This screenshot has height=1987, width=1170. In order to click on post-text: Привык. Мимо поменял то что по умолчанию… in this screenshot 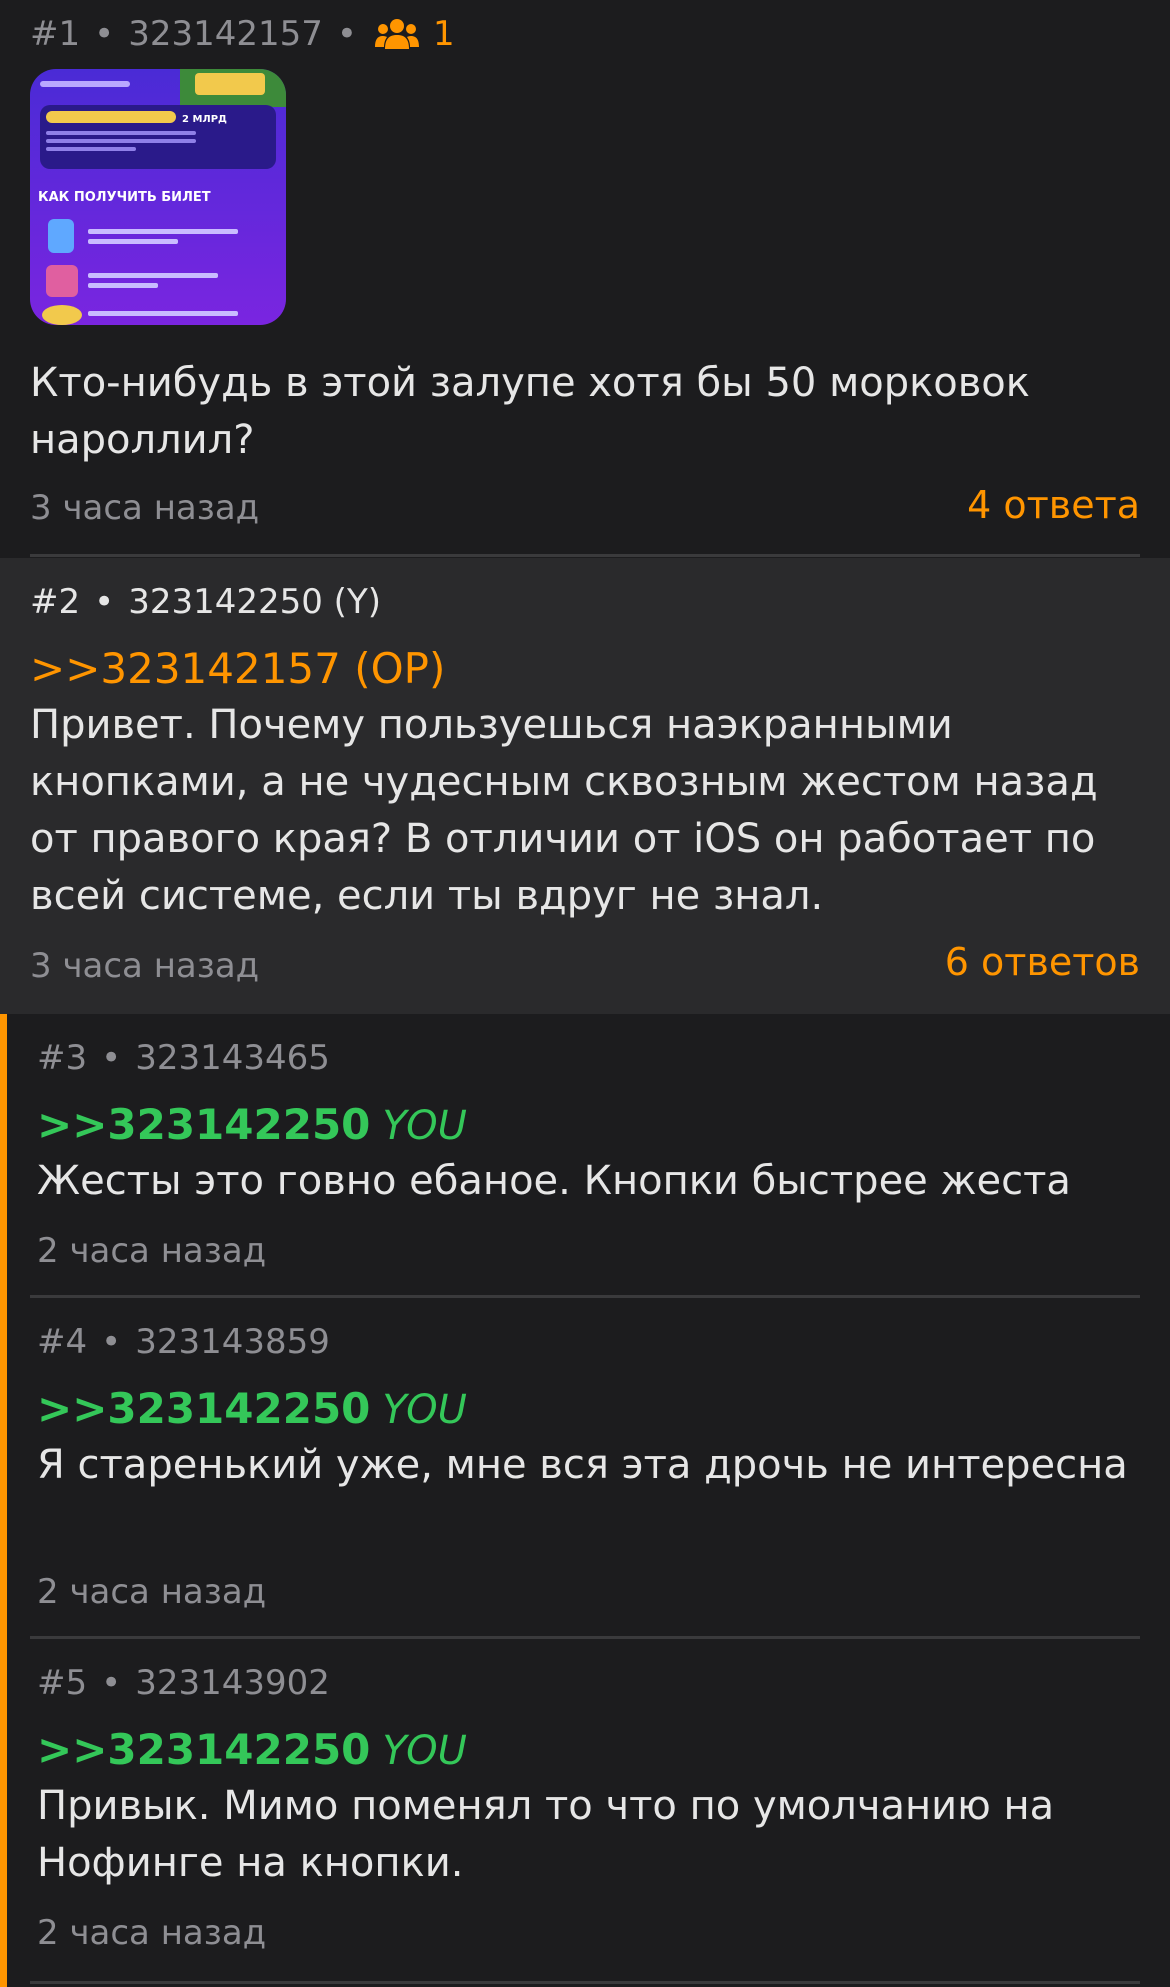, I will do `click(546, 1834)`.